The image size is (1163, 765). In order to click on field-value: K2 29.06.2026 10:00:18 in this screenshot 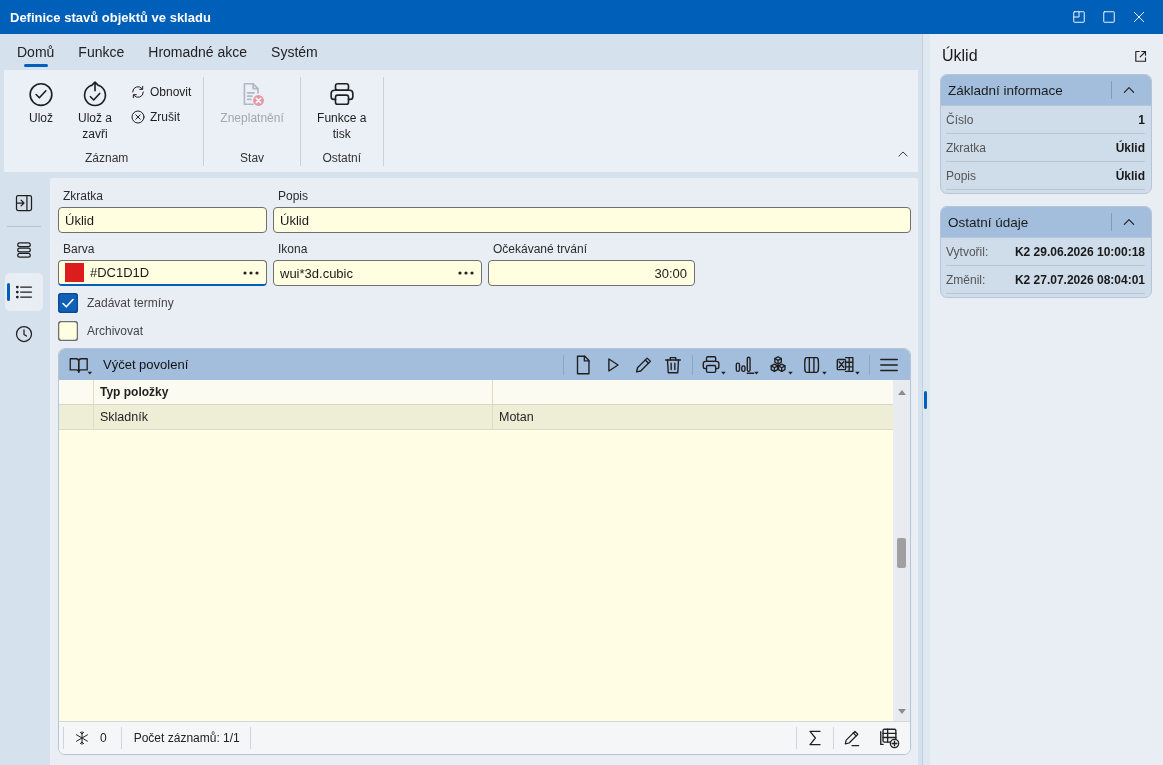, I will do `click(1079, 251)`.